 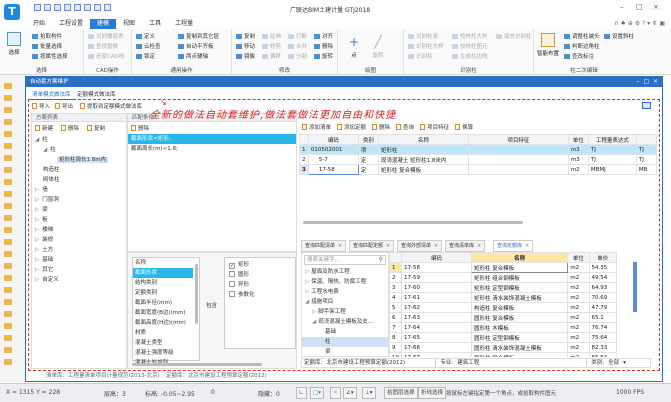 I want to click on row-number: 9, so click(x=395, y=347).